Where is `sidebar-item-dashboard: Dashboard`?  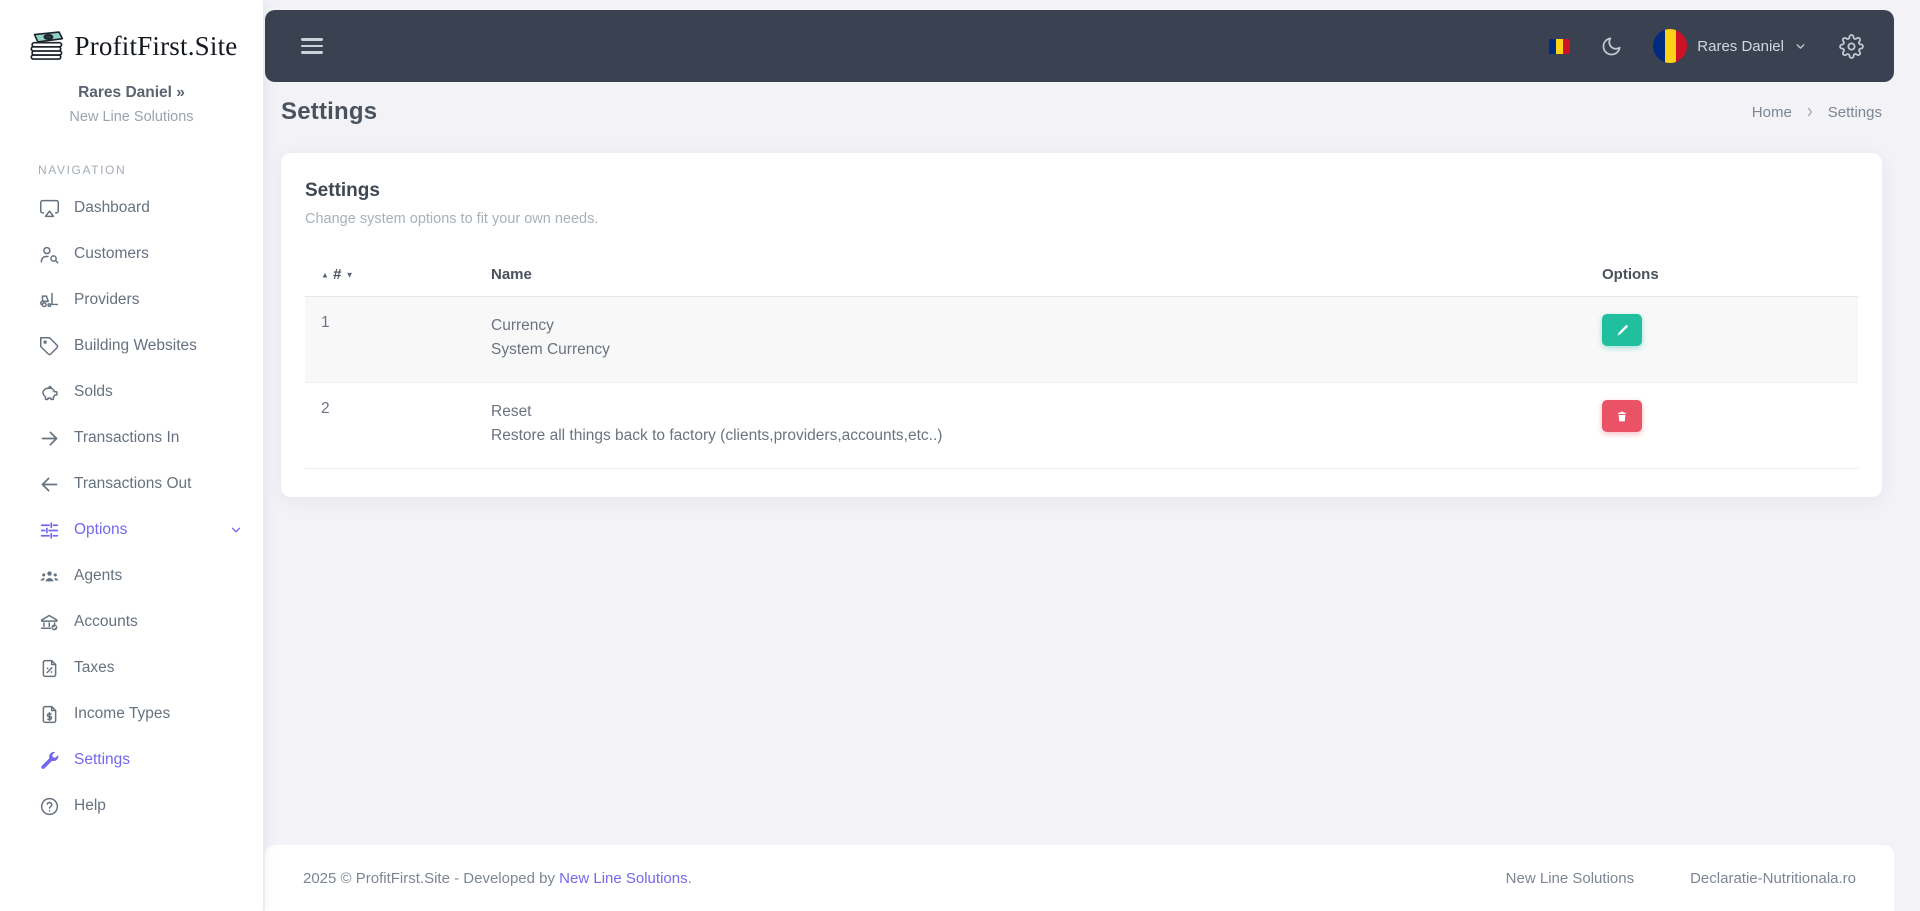 sidebar-item-dashboard: Dashboard is located at coordinates (131, 208).